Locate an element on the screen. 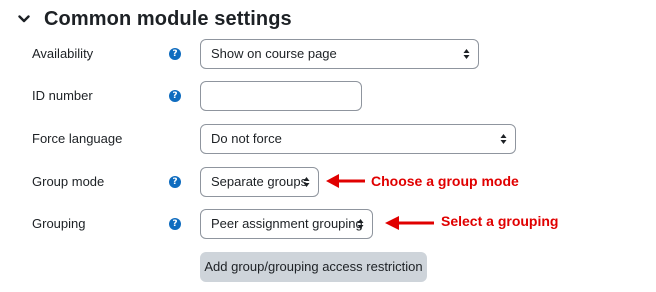 Image resolution: width=656 pixels, height=292 pixels. add-access-restriction-button: Add group/grouping access restriction is located at coordinates (313, 267).